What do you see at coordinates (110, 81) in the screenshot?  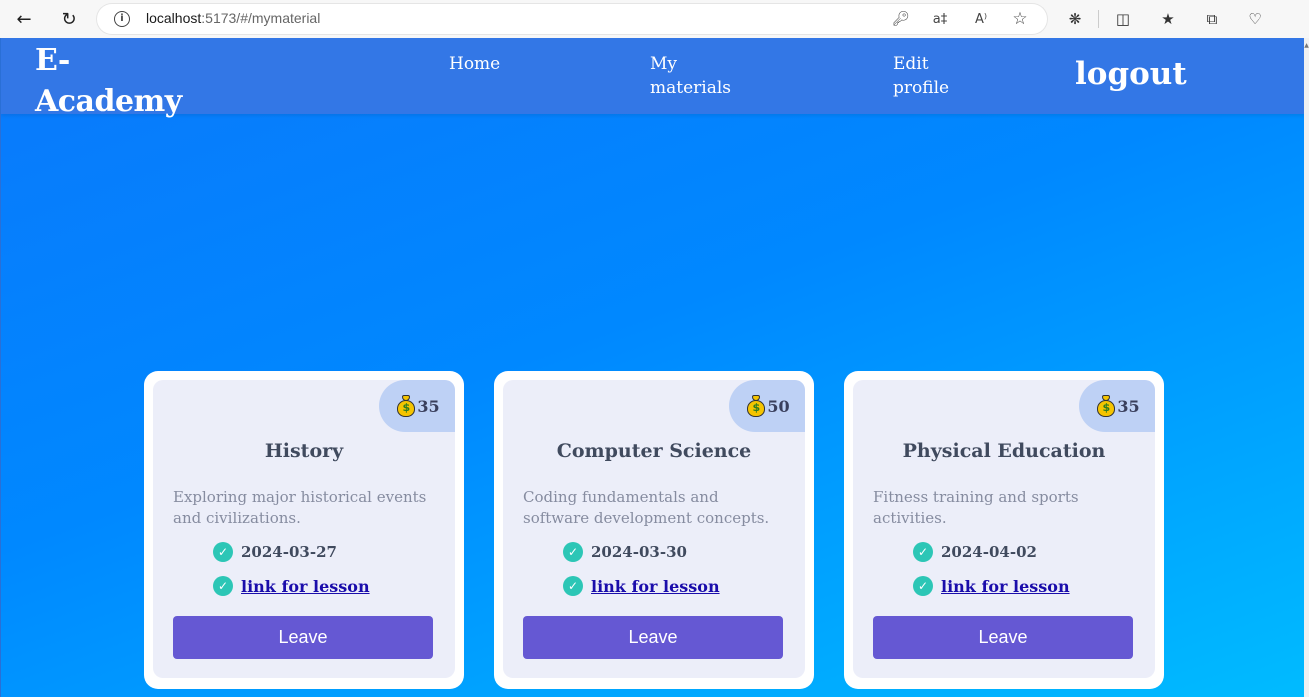 I see `brand-logo: E-Academy` at bounding box center [110, 81].